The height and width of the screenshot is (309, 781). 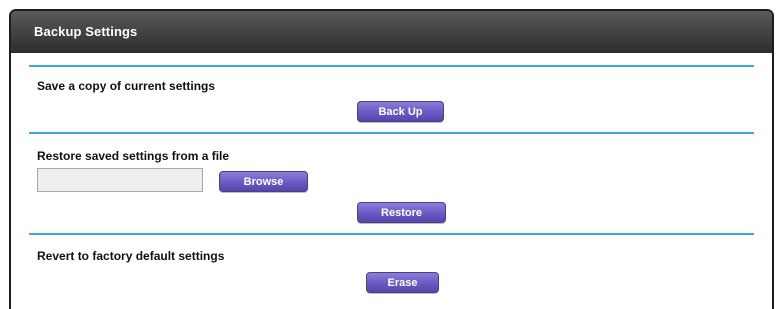 What do you see at coordinates (400, 111) in the screenshot?
I see `back-up-button: Back Up` at bounding box center [400, 111].